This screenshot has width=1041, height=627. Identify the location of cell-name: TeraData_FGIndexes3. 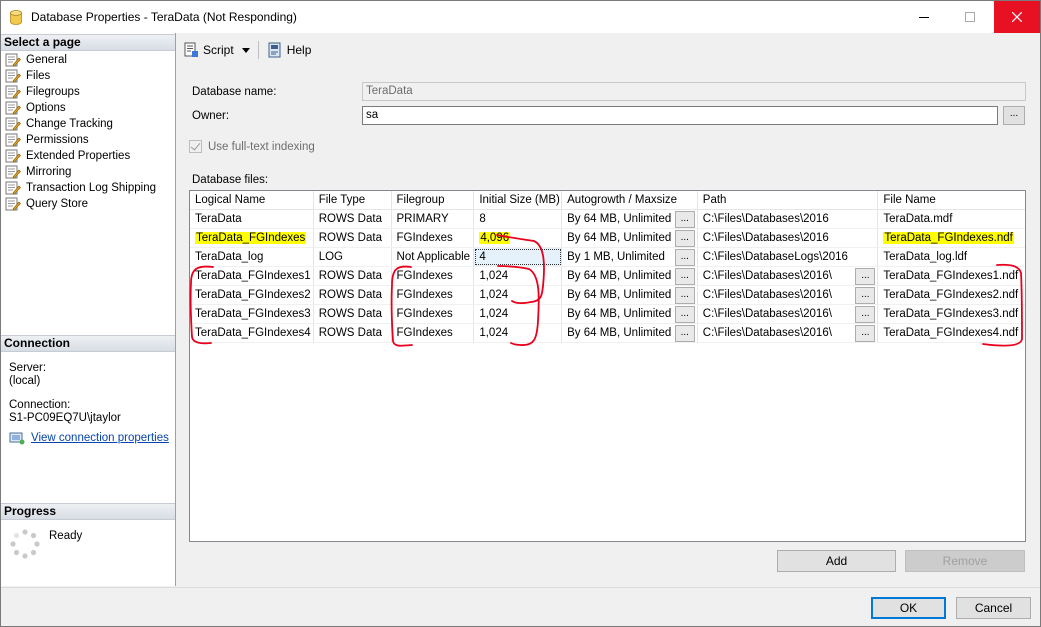
(252, 314).